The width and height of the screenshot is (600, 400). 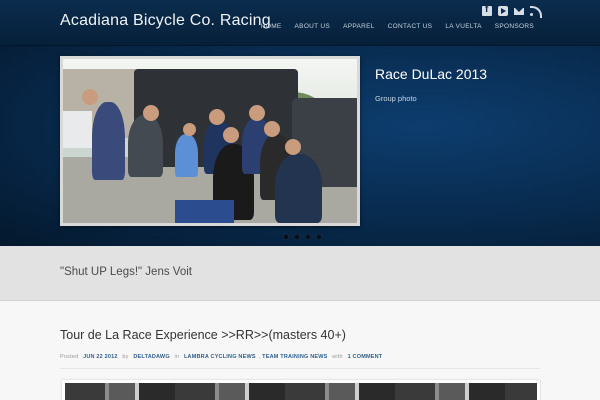 What do you see at coordinates (536, 12) in the screenshot?
I see `rss-icon` at bounding box center [536, 12].